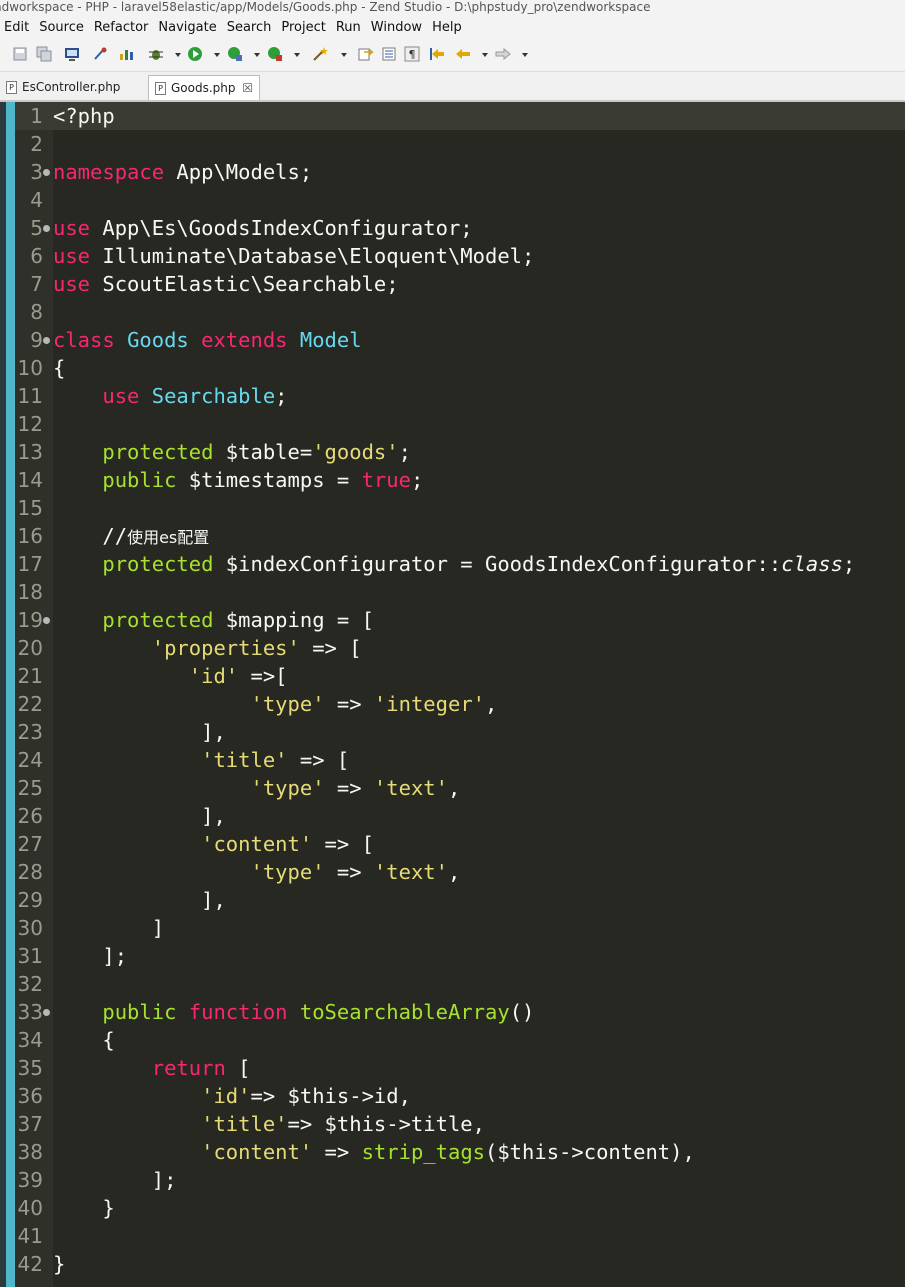 The width and height of the screenshot is (905, 1287). Describe the element at coordinates (460, 1012) in the screenshot. I see `code-line: 33 public function toSearchableArray()` at that location.